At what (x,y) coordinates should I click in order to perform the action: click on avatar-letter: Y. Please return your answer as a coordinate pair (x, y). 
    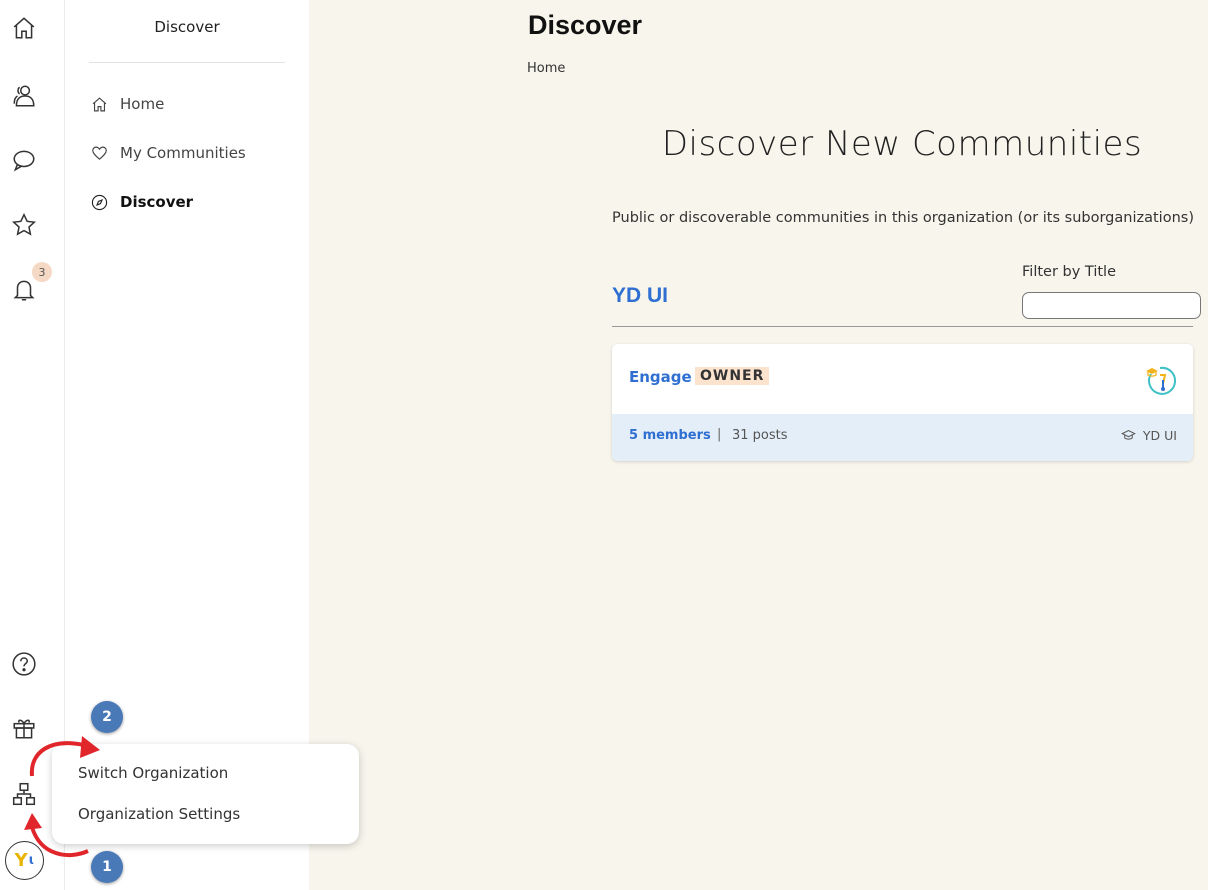
    Looking at the image, I should click on (21, 860).